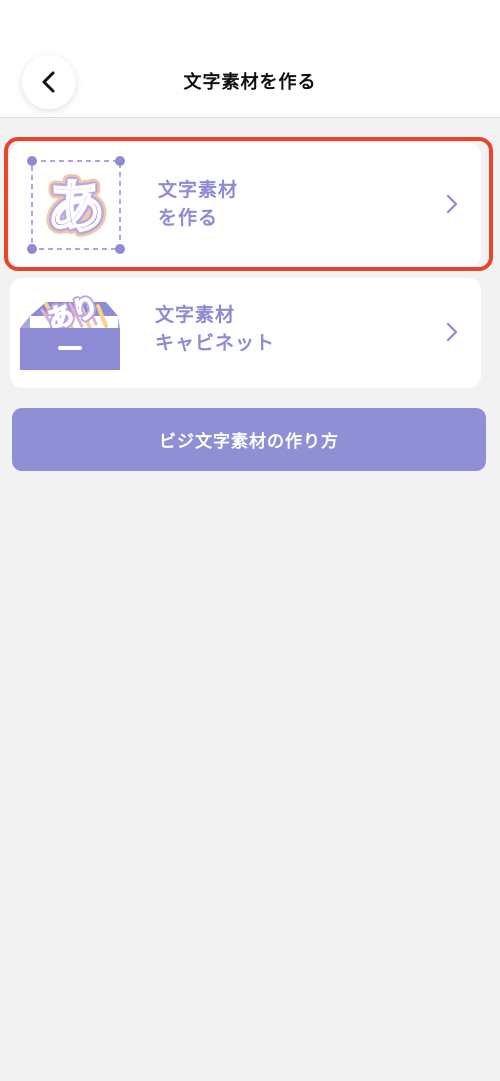 The image size is (500, 1081). I want to click on cabinet-card-label-line2: キャビネット, so click(215, 343).